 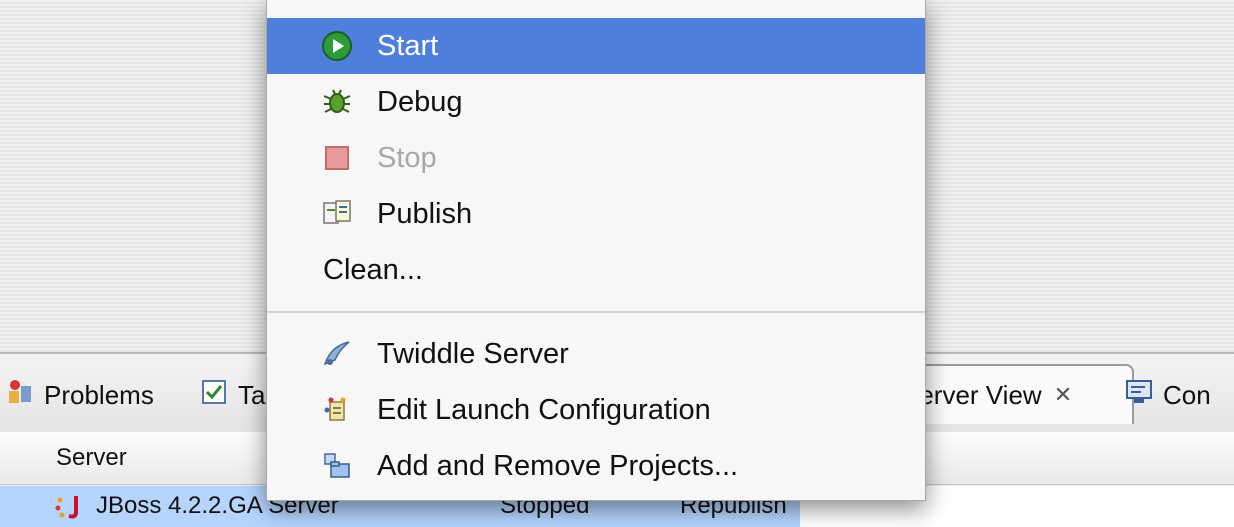 I want to click on jboss-server-icon, so click(x=70, y=509).